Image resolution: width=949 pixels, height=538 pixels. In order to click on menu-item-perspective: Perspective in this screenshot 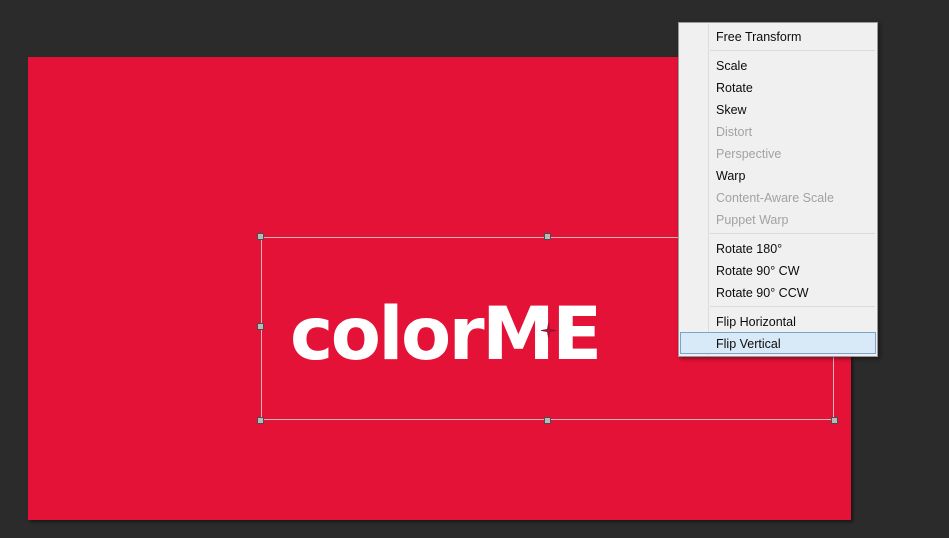, I will do `click(749, 154)`.